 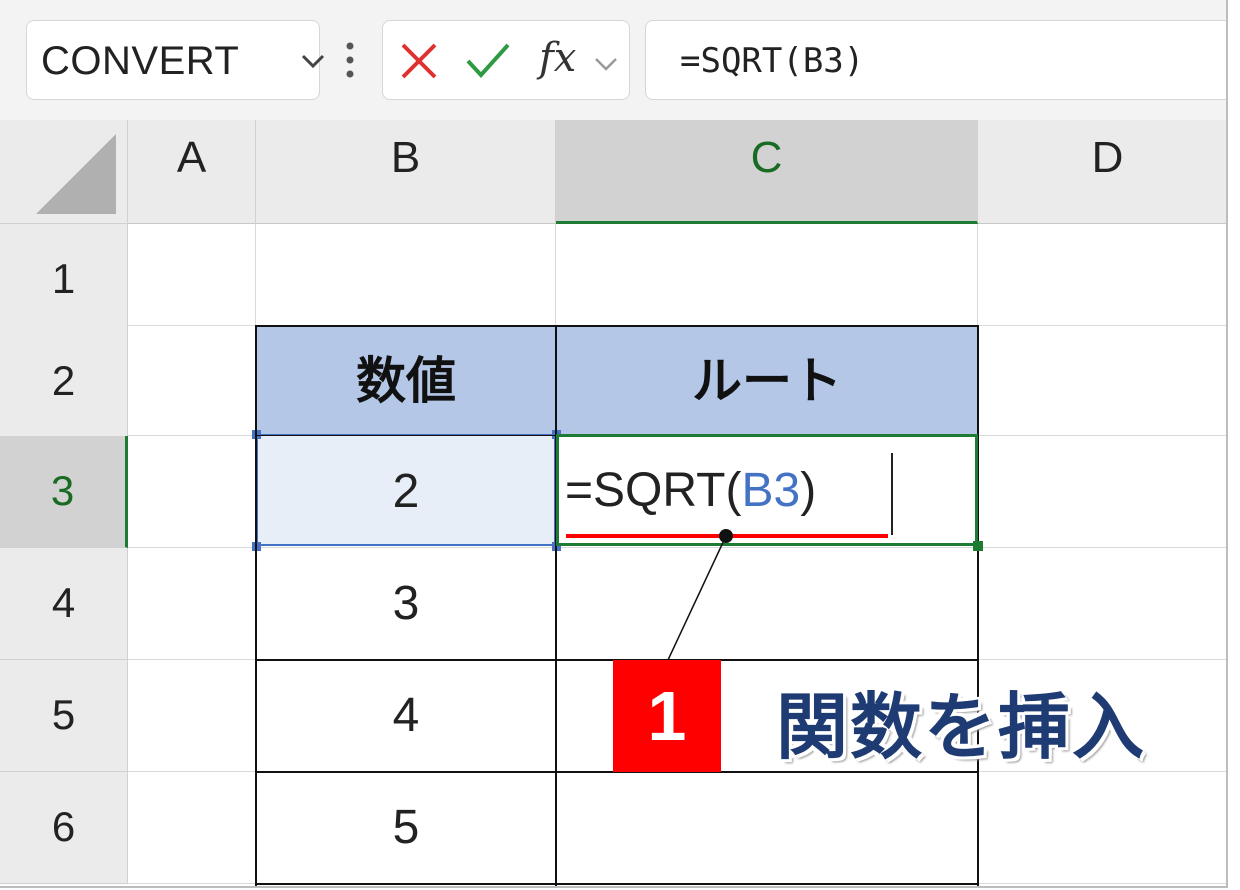 What do you see at coordinates (961, 727) in the screenshot?
I see `annotation-text: 関数を挿入` at bounding box center [961, 727].